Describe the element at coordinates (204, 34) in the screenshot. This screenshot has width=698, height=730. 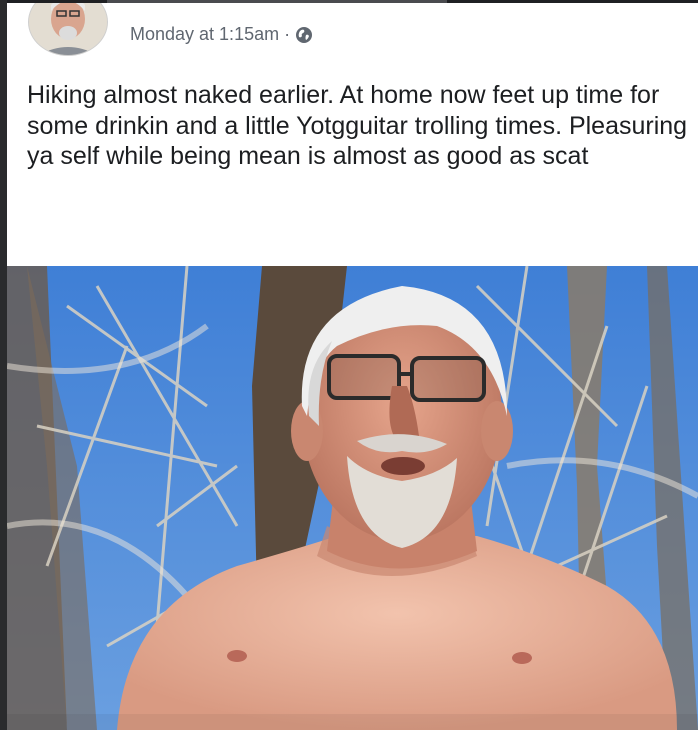
I see `post-timestamp: Monday at 1:15am` at that location.